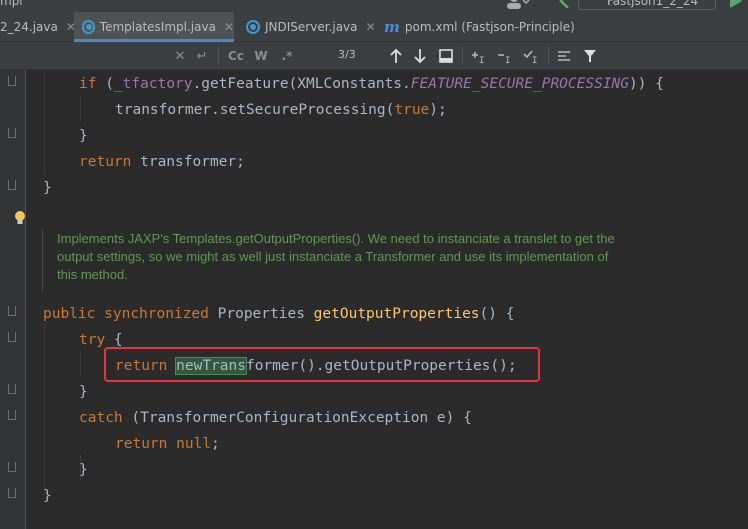 This screenshot has width=748, height=529. What do you see at coordinates (311, 27) in the screenshot?
I see `tab-label: JNDIServer.java` at bounding box center [311, 27].